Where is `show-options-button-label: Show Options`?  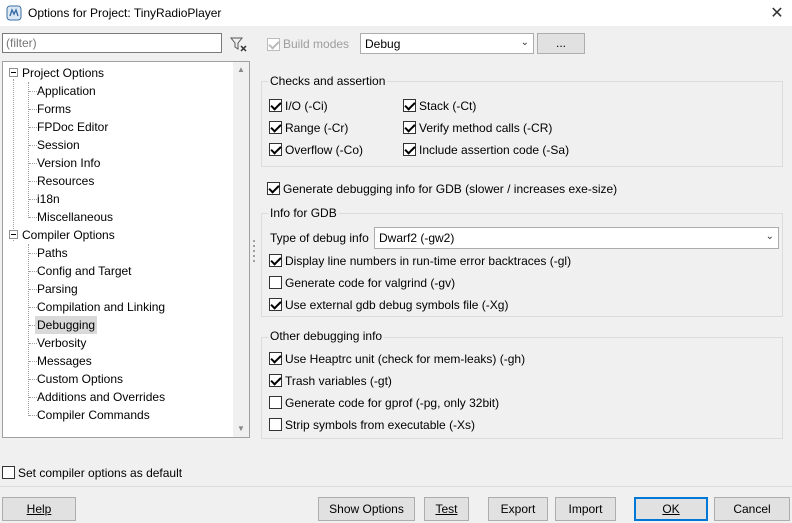
show-options-button-label: Show Options is located at coordinates (366, 509).